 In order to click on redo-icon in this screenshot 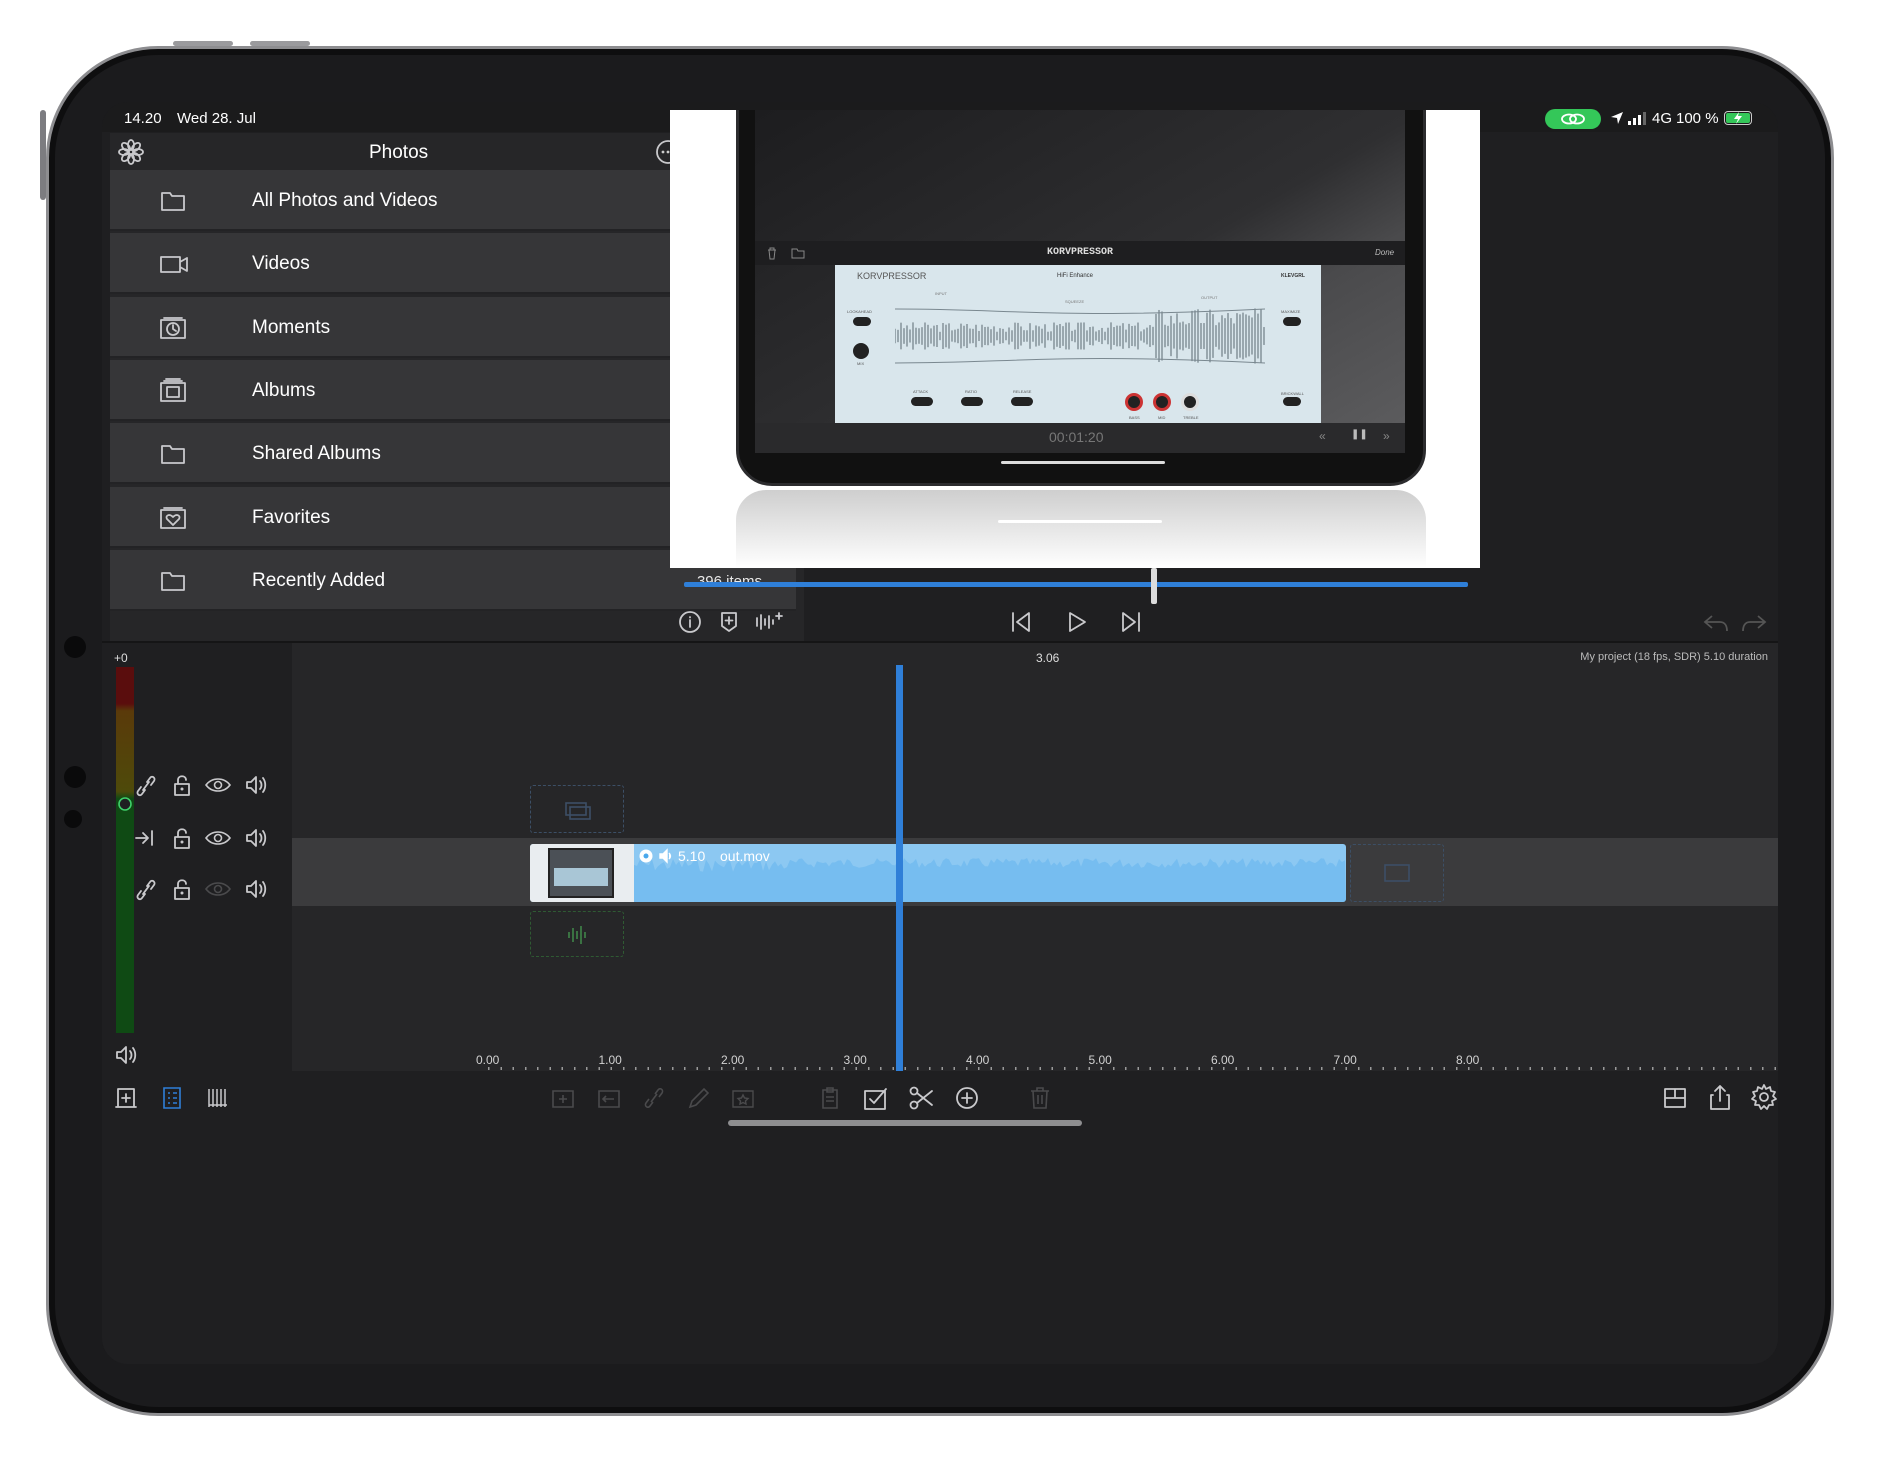, I will do `click(1754, 623)`.